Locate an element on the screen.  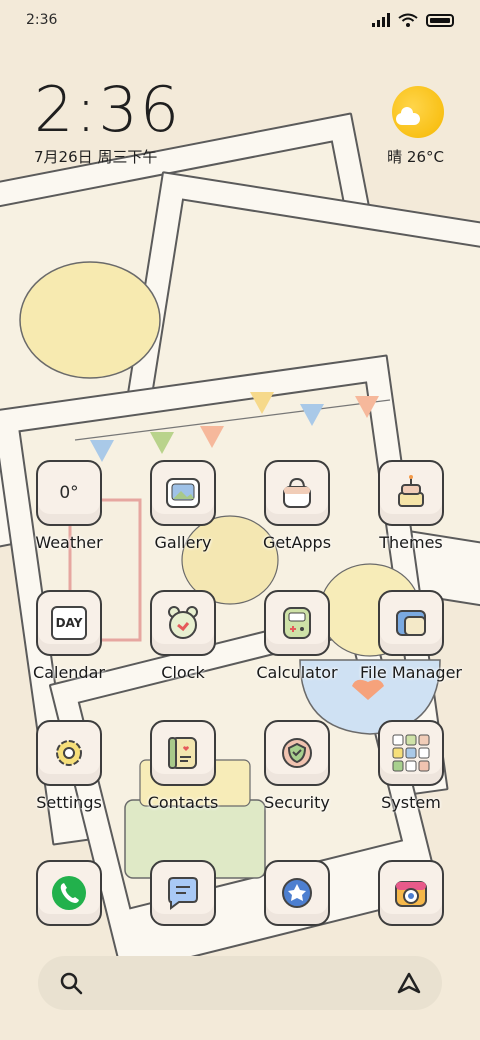
search-icon is located at coordinates (71, 983).